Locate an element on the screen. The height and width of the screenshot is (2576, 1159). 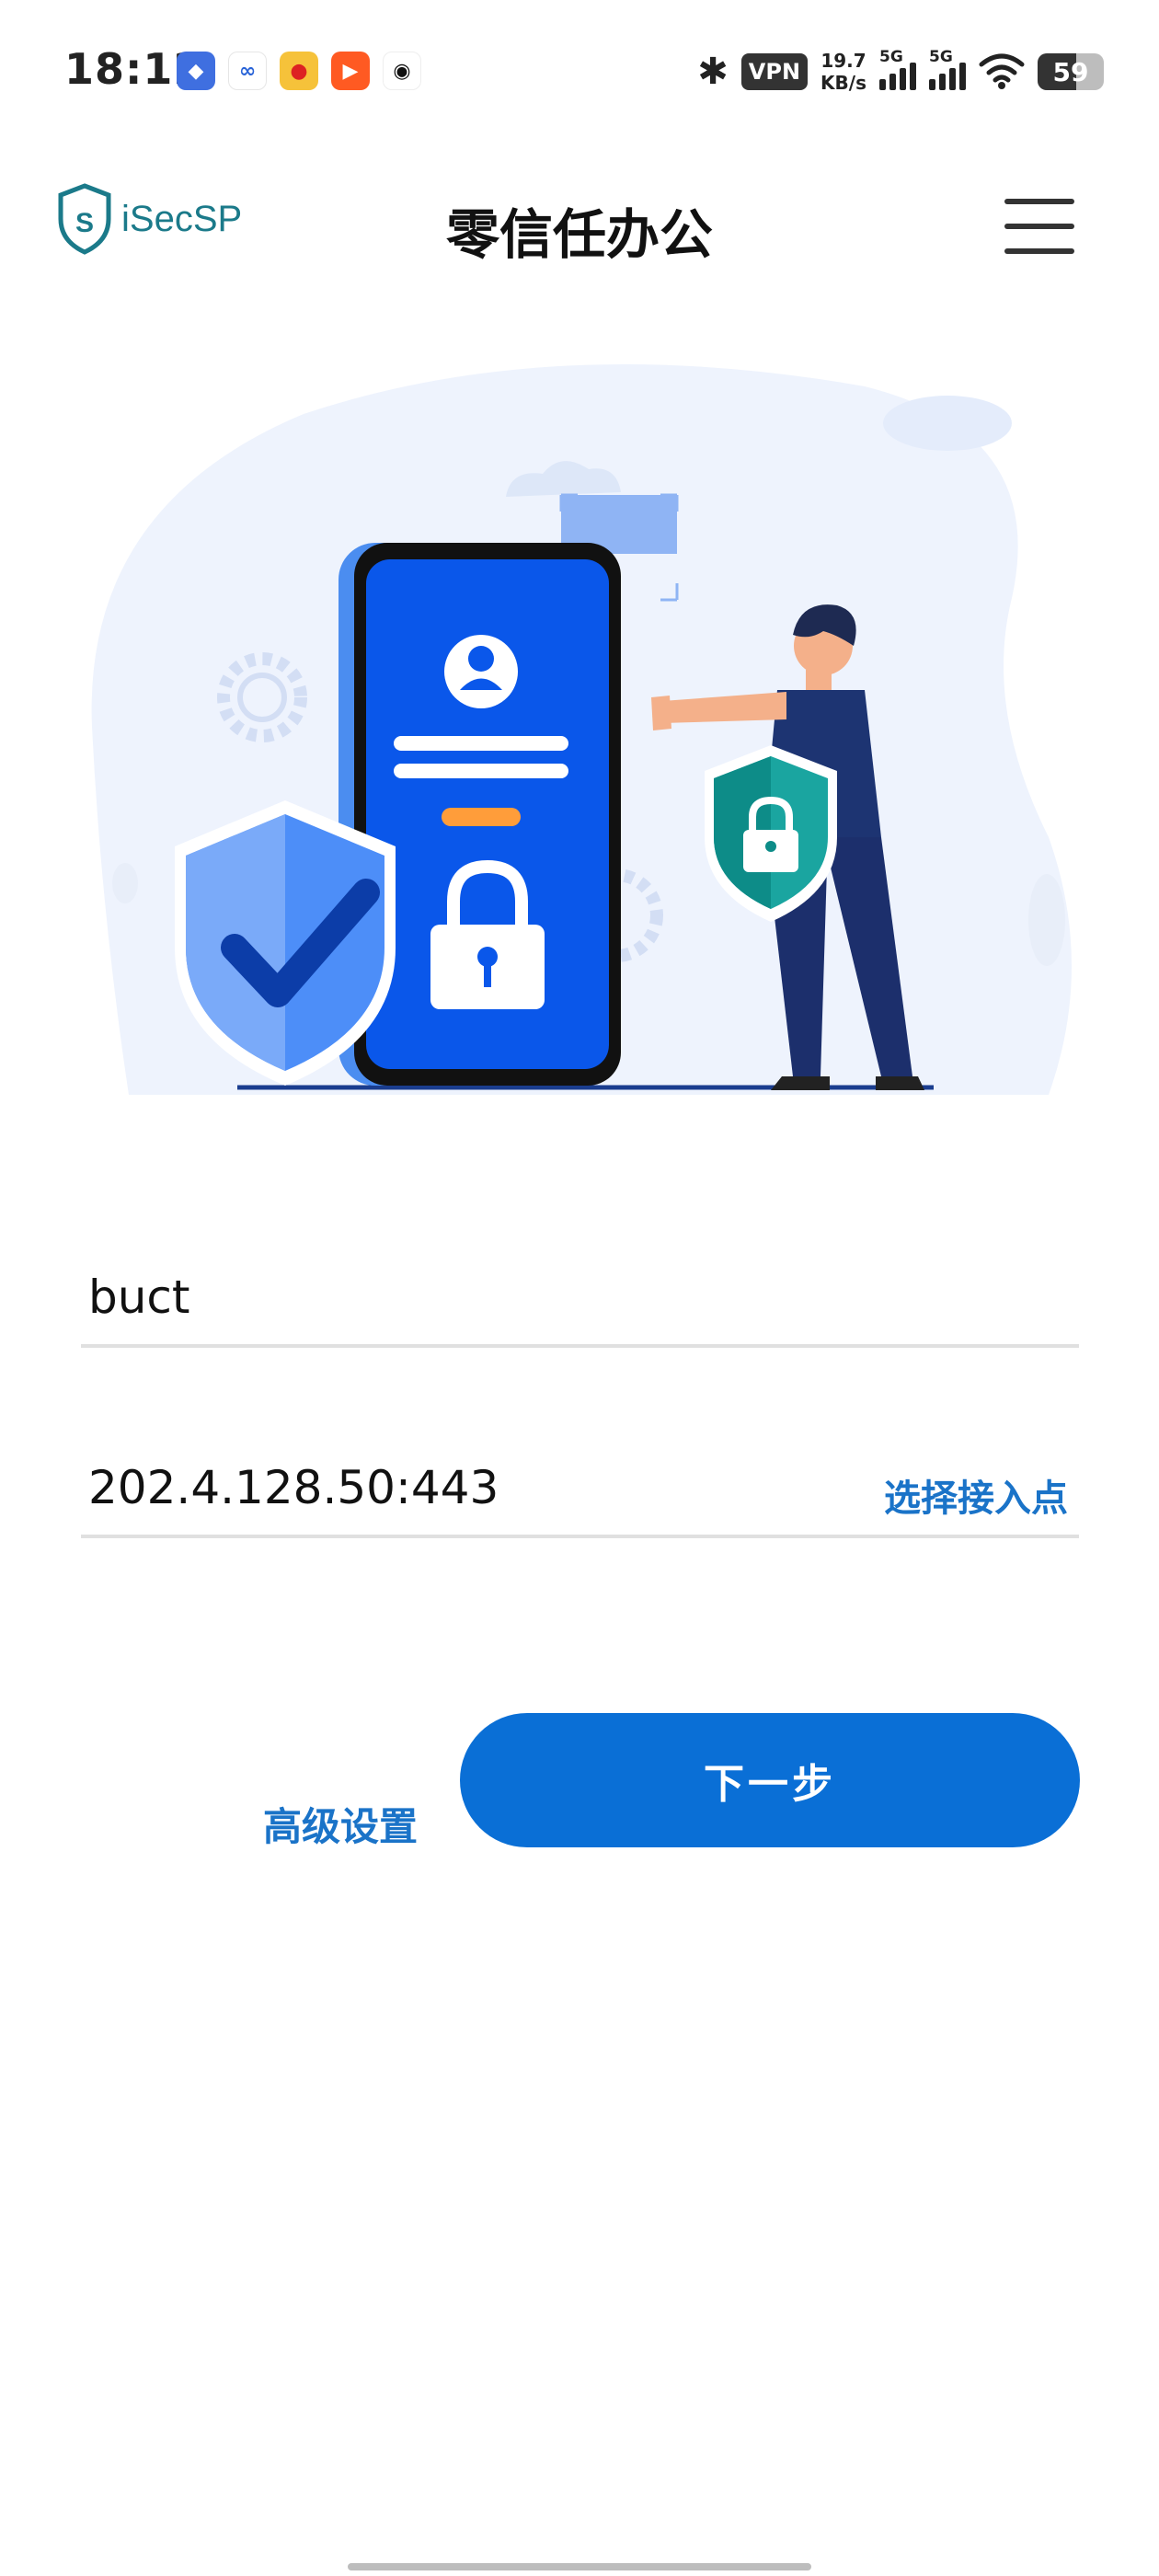
next-button: 下一步 is located at coordinates (770, 1780).